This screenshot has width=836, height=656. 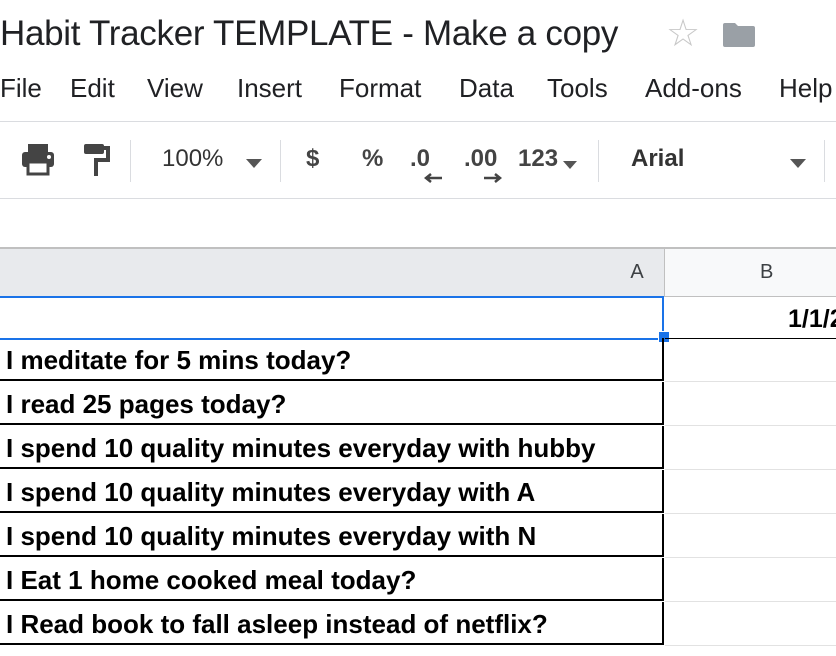 What do you see at coordinates (683, 34) in the screenshot?
I see `star-icon: ☆` at bounding box center [683, 34].